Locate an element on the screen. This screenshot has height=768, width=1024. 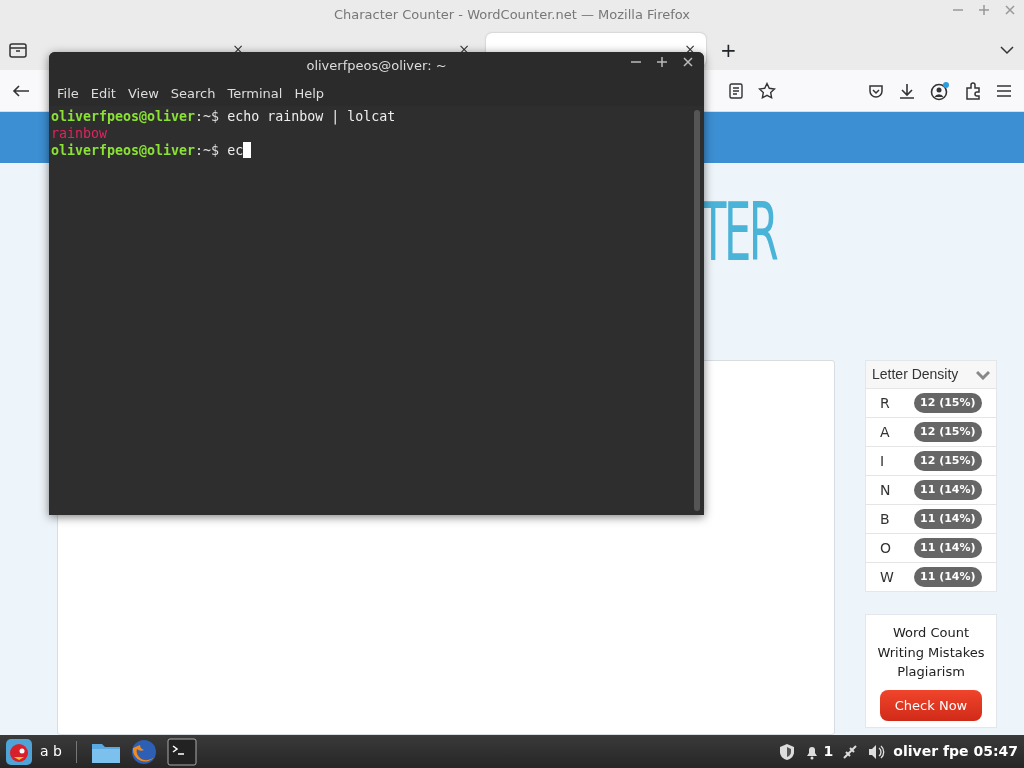
star-icon is located at coordinates (767, 90).